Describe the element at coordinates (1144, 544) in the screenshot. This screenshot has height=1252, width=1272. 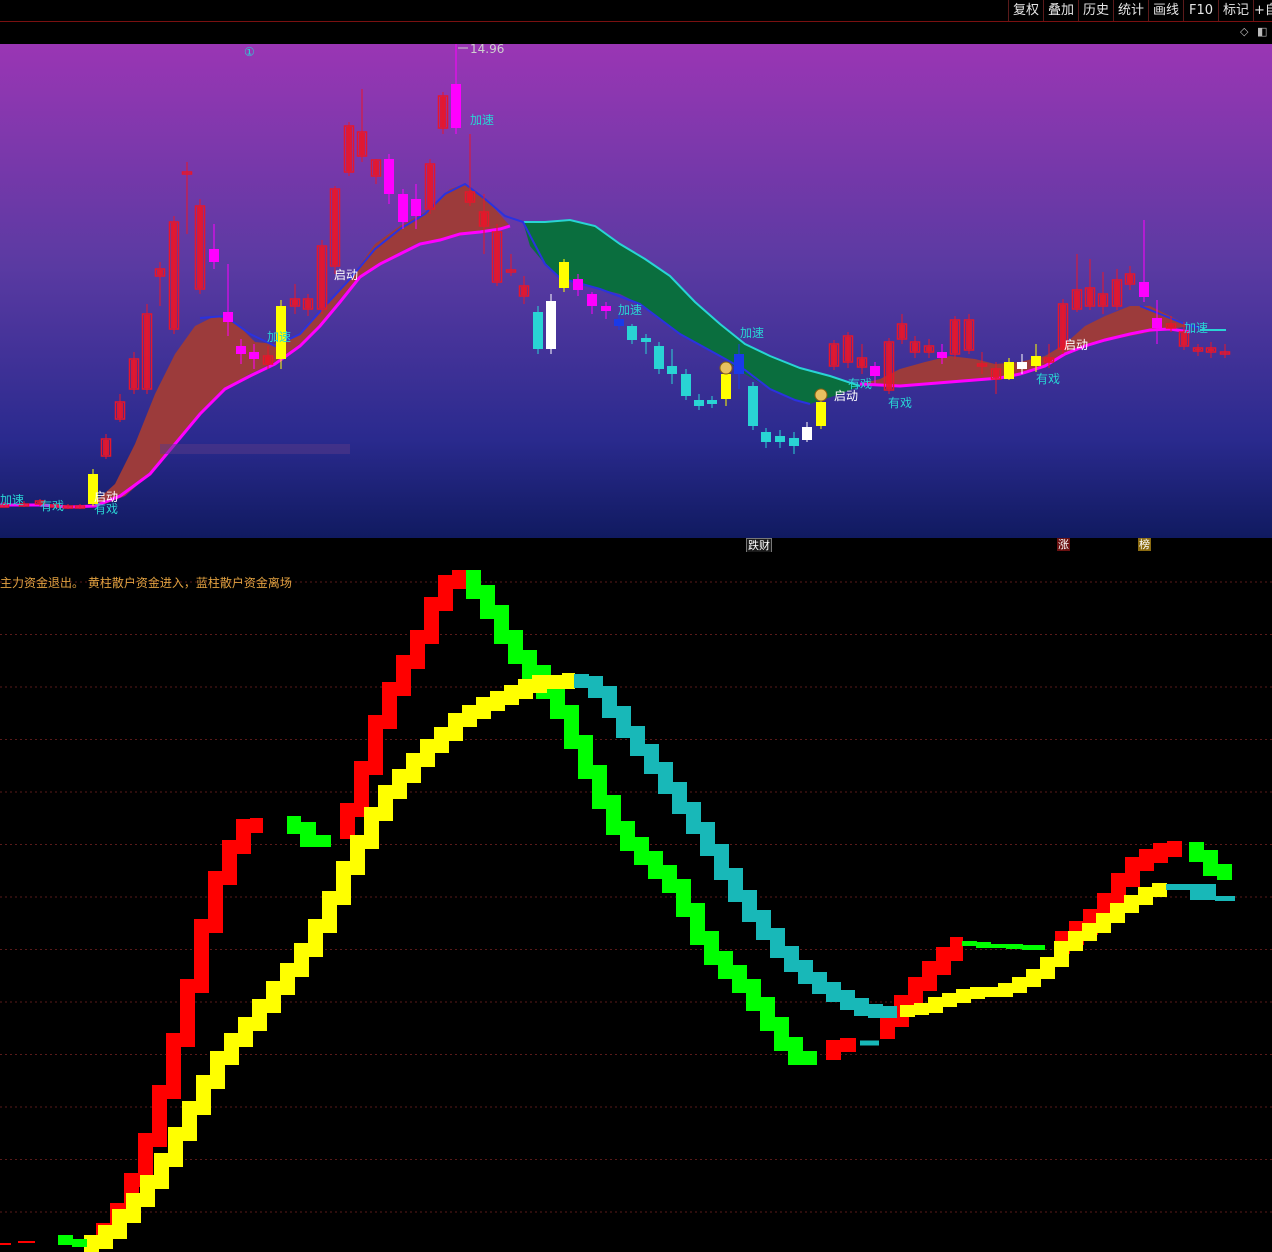
I see `marker-bang: 榜` at that location.